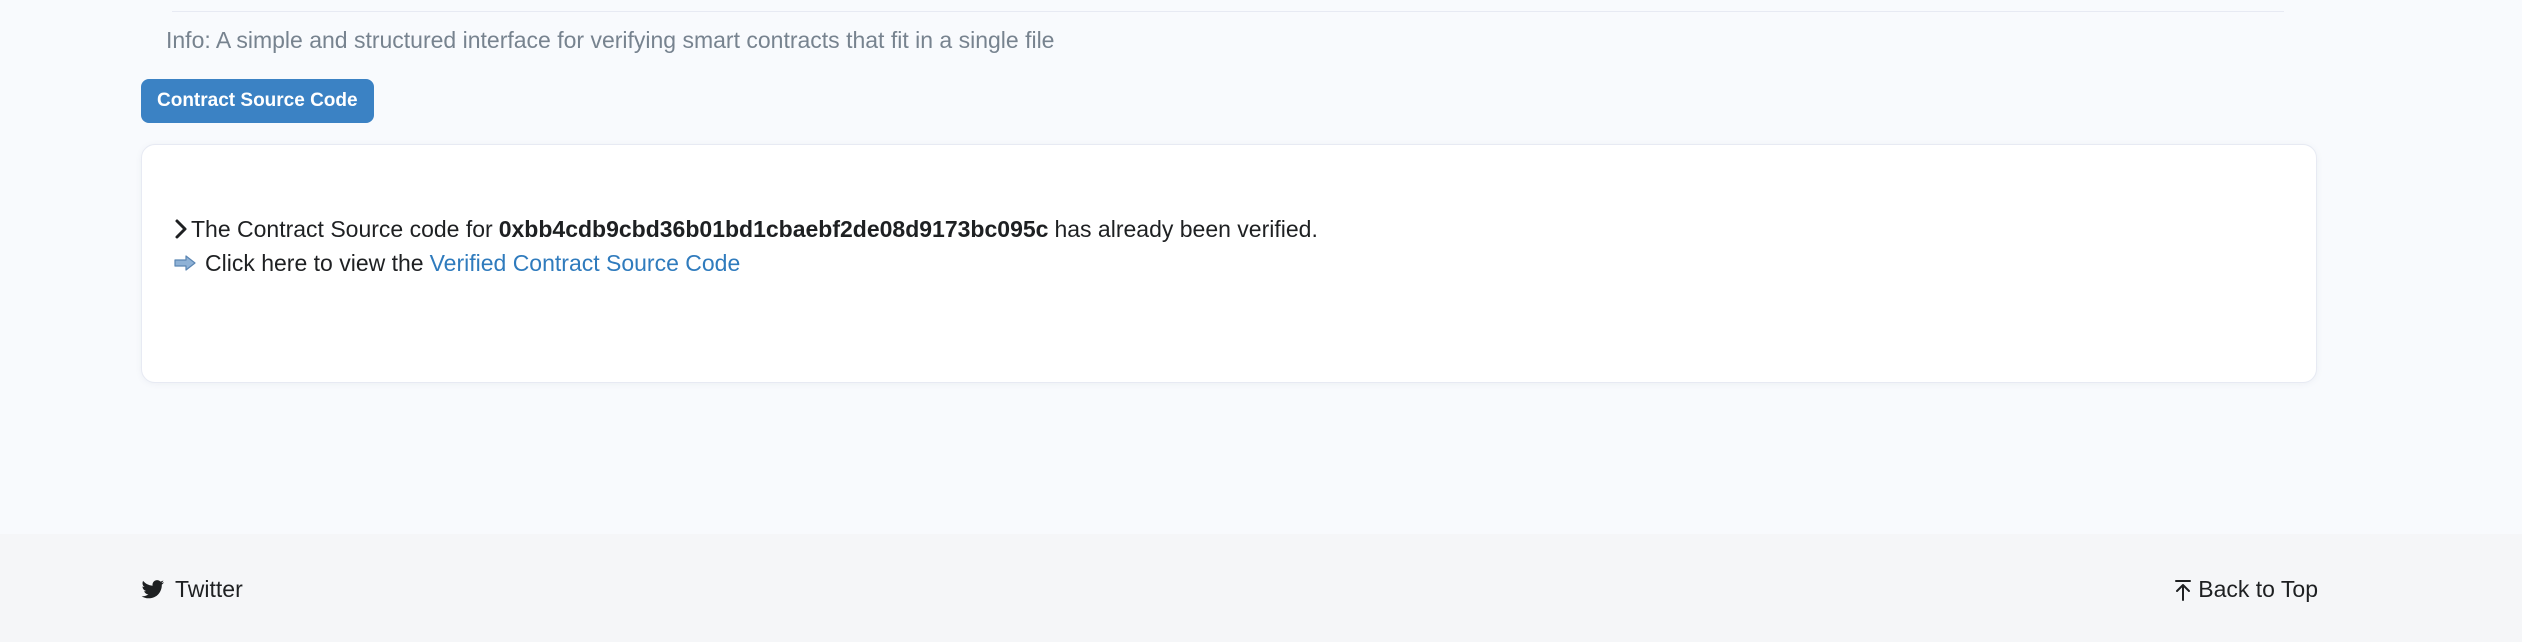 This screenshot has height=642, width=2522. I want to click on arrow-up-to-line-icon, so click(2183, 590).